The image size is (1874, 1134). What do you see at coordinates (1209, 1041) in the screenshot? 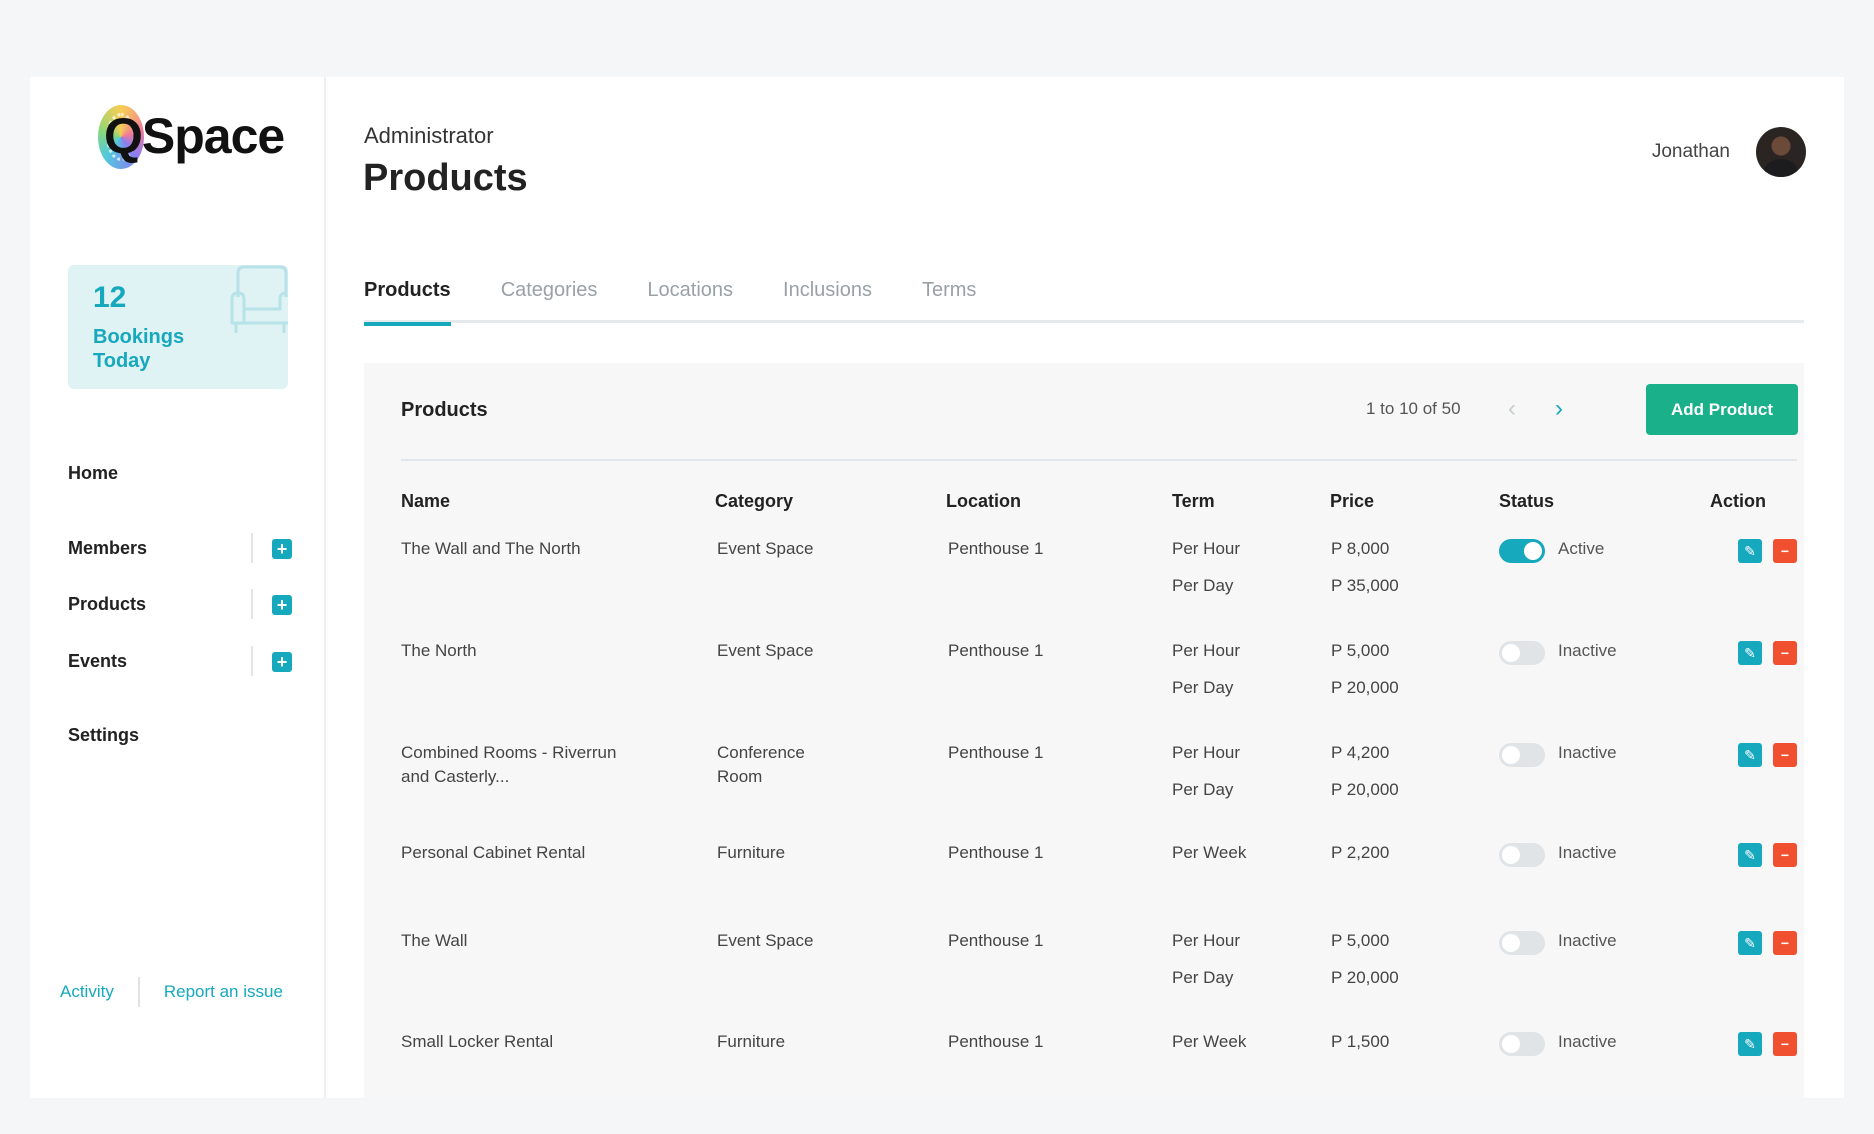
I see `table-row-term: Per Week` at bounding box center [1209, 1041].